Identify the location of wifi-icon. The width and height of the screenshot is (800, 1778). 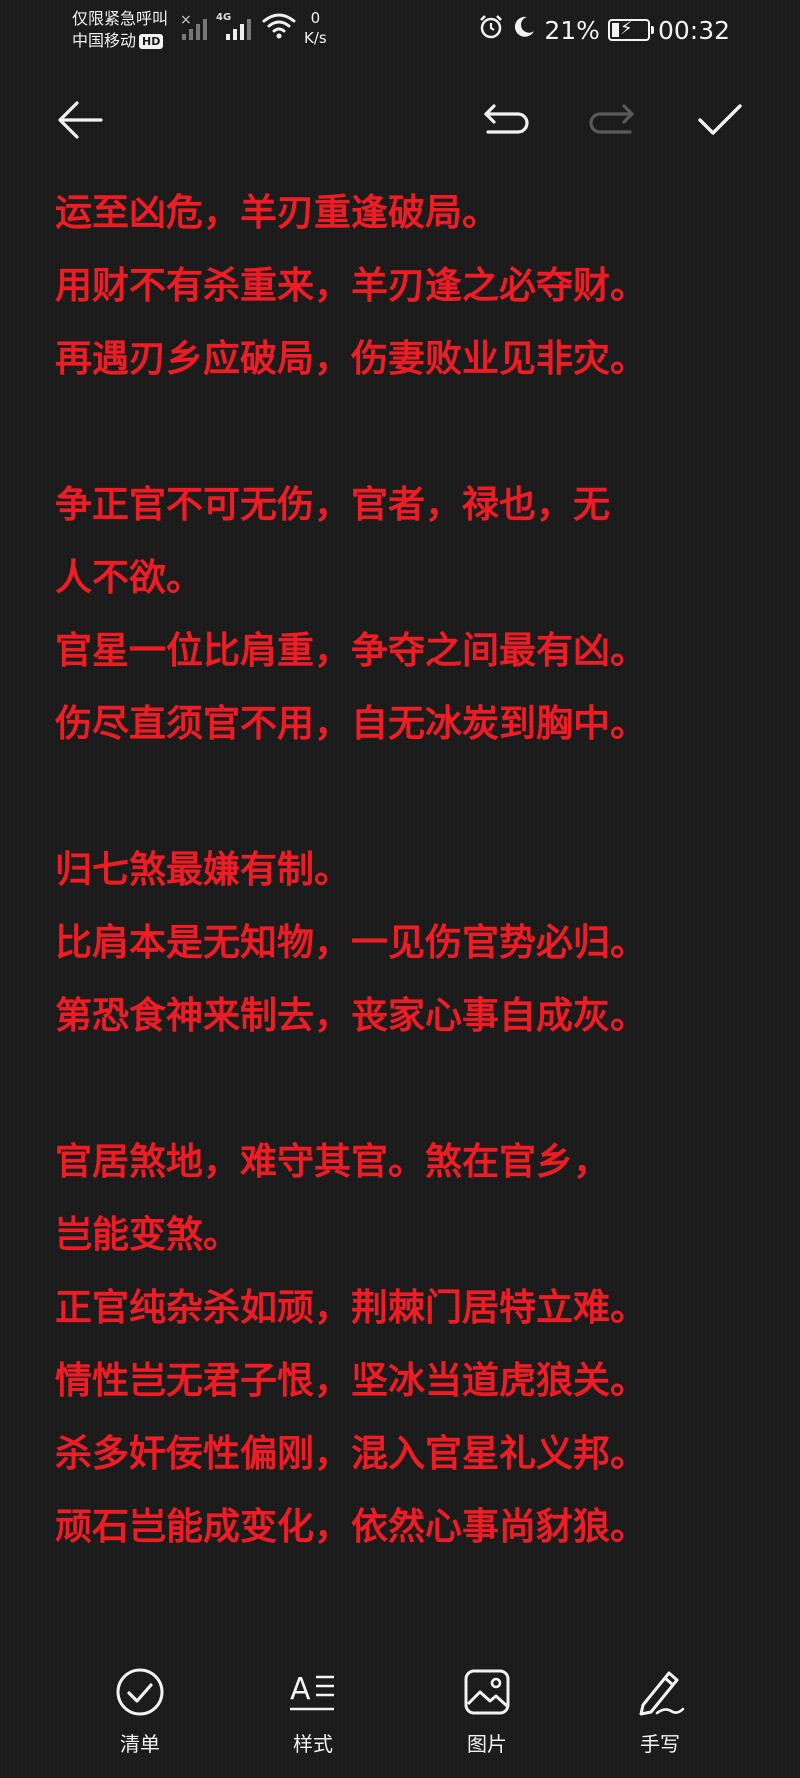
(279, 28).